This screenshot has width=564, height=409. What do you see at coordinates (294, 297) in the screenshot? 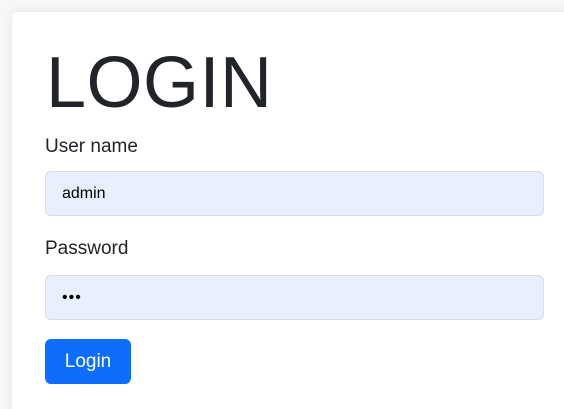
I see `password-field` at bounding box center [294, 297].